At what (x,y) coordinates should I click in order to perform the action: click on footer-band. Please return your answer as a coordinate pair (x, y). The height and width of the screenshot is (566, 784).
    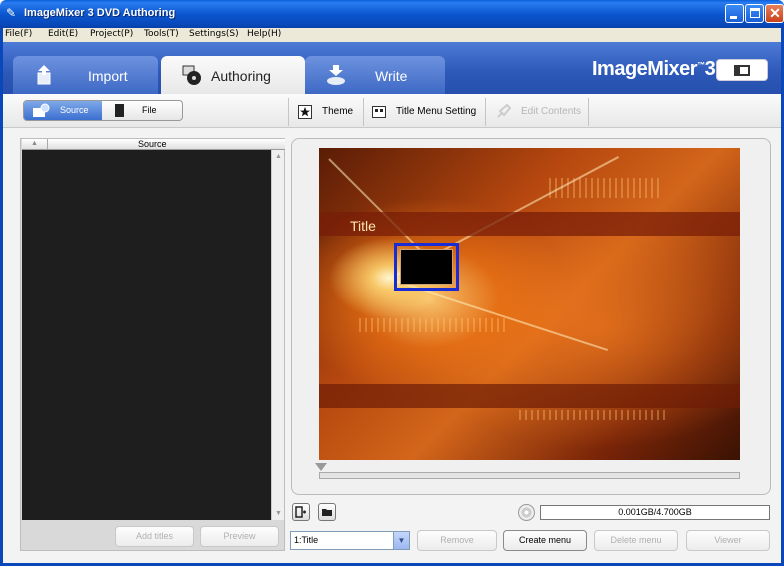
    Looking at the image, I should click on (529, 396).